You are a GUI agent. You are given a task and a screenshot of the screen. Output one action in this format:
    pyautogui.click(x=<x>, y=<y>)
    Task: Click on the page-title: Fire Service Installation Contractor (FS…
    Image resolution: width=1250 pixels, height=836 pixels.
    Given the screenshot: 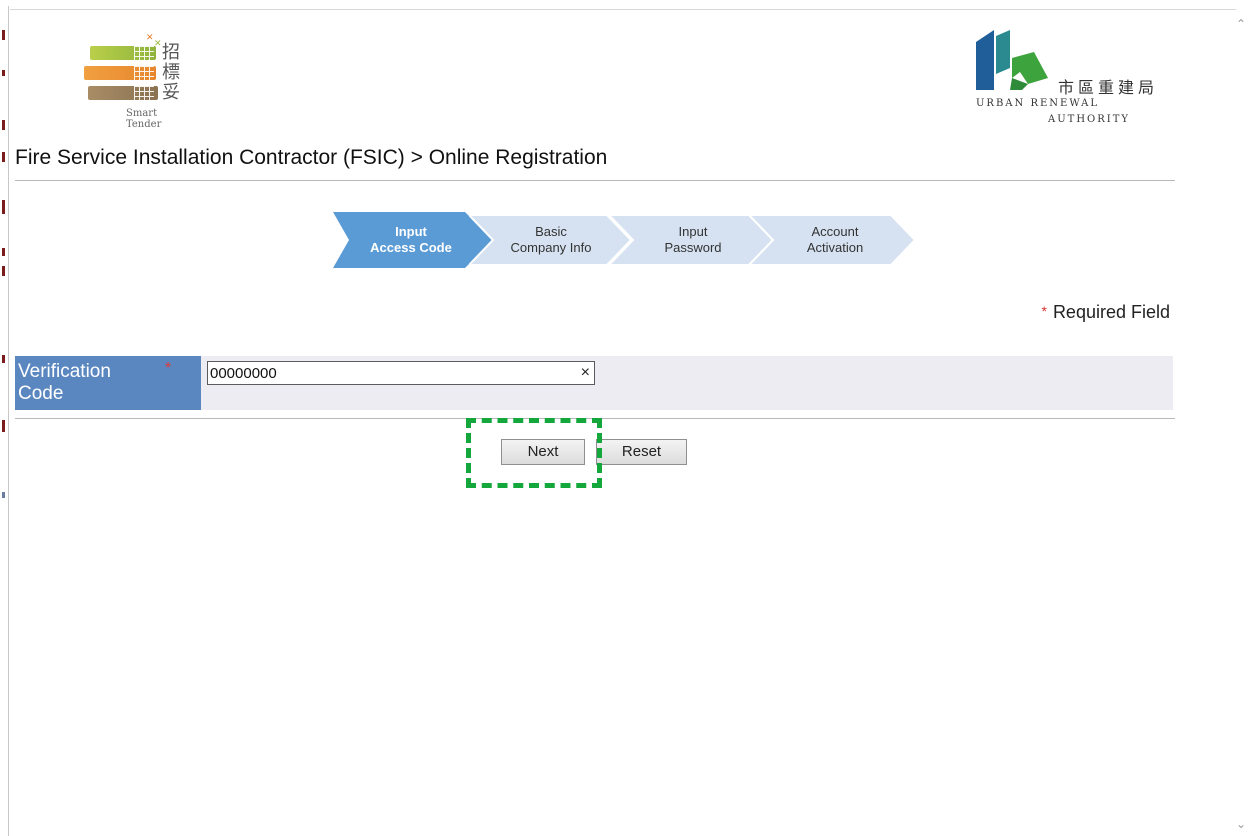 What is the action you would take?
    pyautogui.click(x=311, y=157)
    